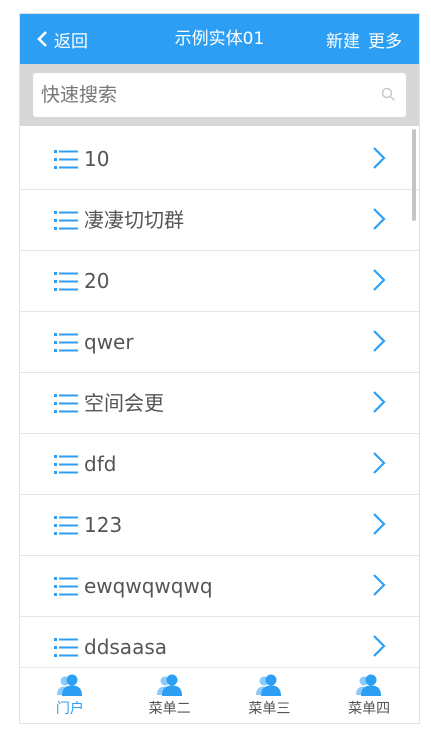 The image size is (431, 741). What do you see at coordinates (219, 525) in the screenshot?
I see `list-item: 123` at bounding box center [219, 525].